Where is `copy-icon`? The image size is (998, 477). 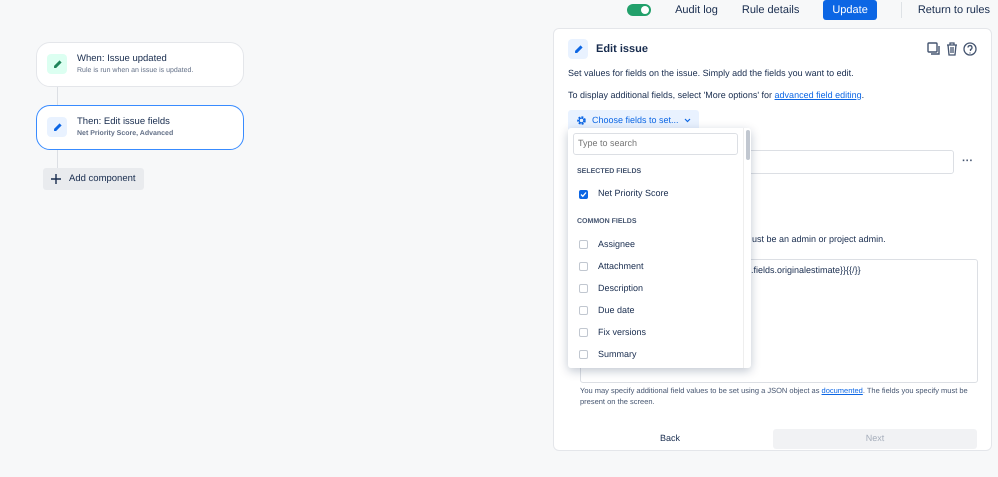 copy-icon is located at coordinates (934, 49).